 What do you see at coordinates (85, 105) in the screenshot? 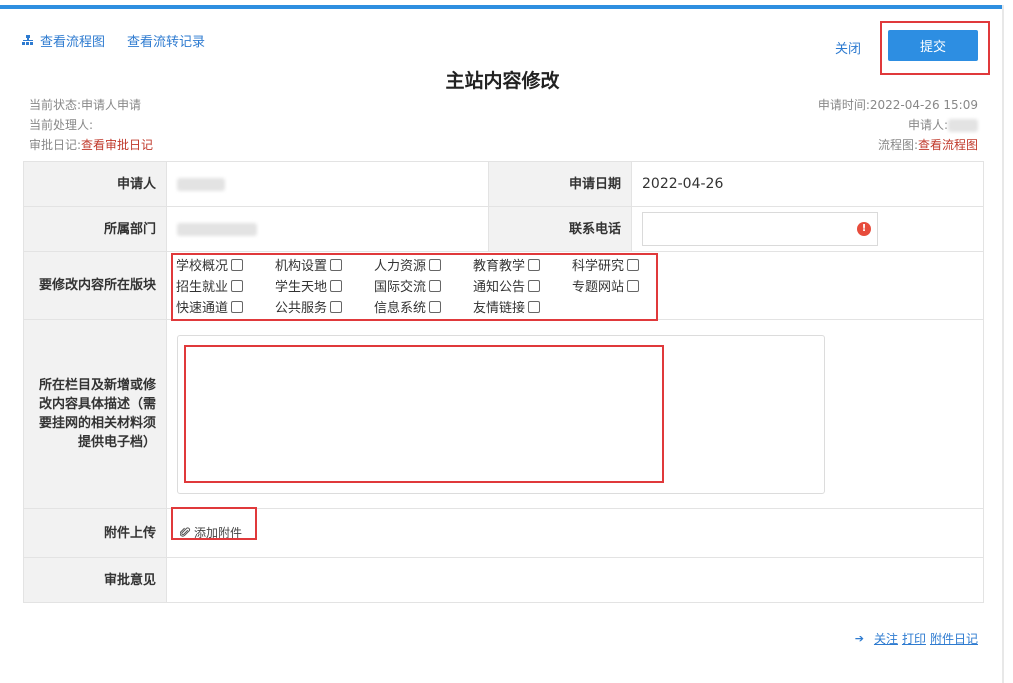
I see `current-status: 当前状态:申请人申请` at bounding box center [85, 105].